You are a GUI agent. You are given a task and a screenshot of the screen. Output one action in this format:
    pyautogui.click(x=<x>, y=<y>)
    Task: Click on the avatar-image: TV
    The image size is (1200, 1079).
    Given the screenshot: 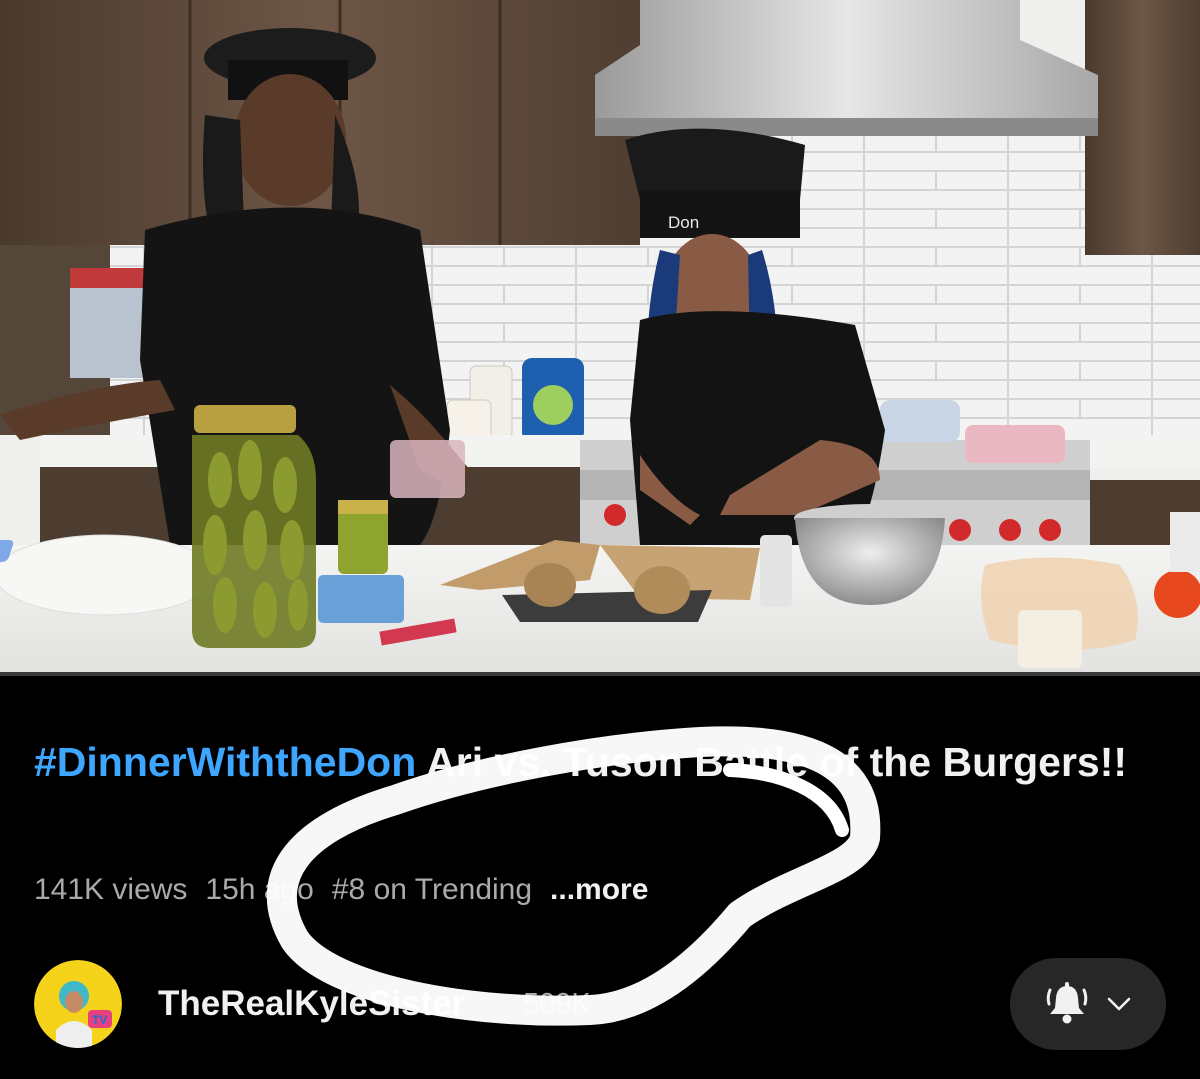 What is the action you would take?
    pyautogui.click(x=78, y=1004)
    